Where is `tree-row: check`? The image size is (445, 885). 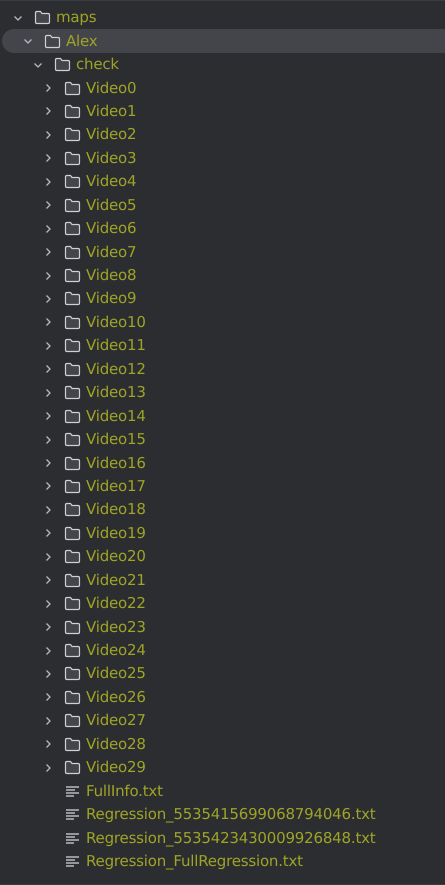 tree-row: check is located at coordinates (223, 64).